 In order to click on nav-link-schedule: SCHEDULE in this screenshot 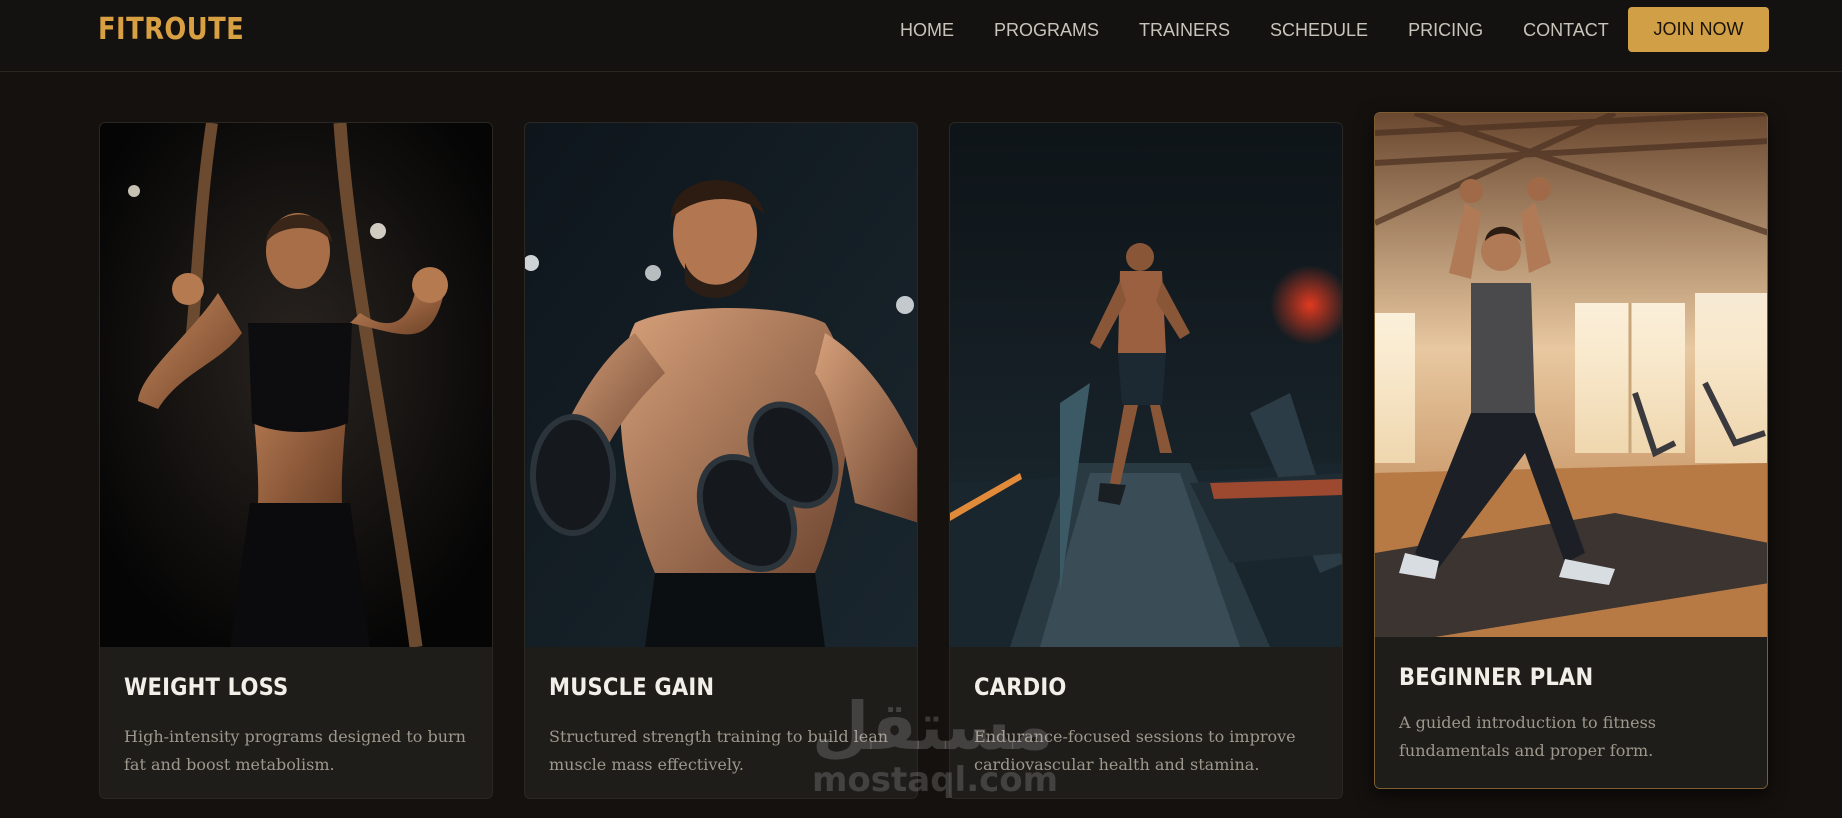, I will do `click(1319, 30)`.